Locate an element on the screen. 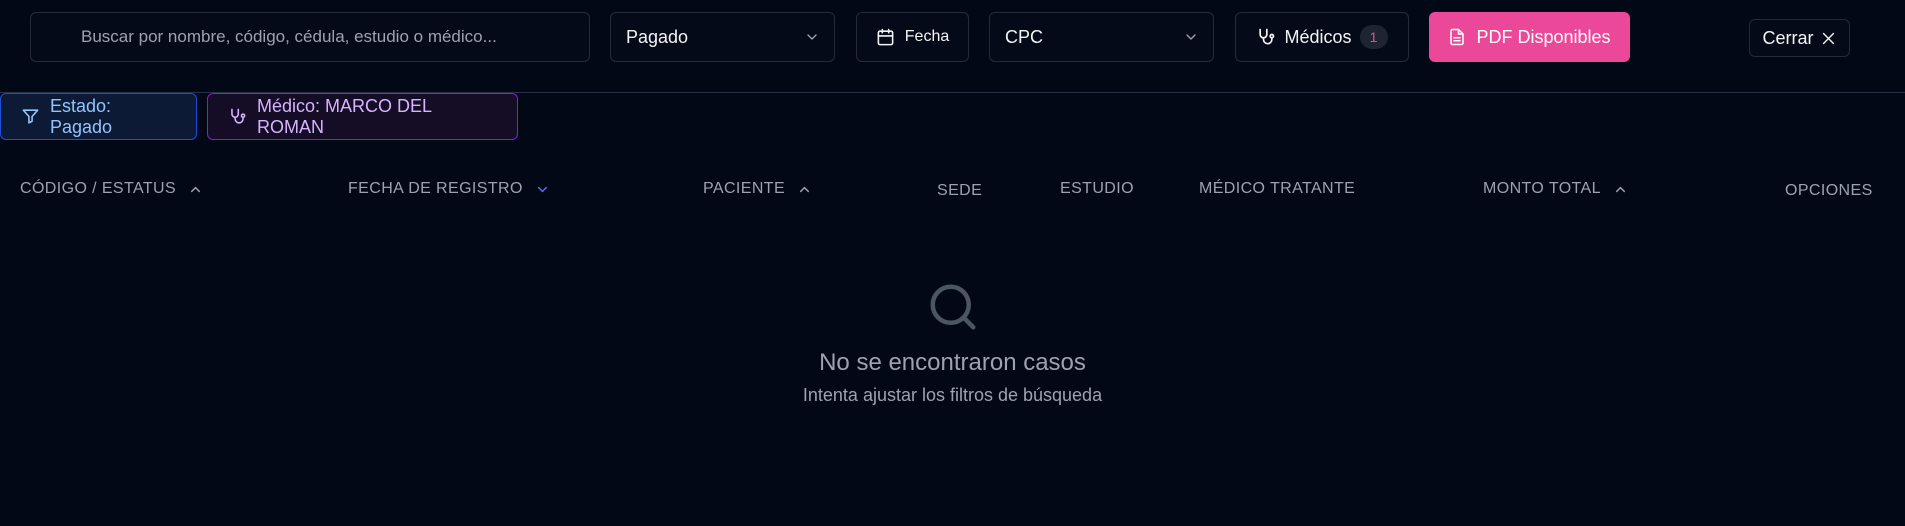 The width and height of the screenshot is (1905, 526). filter-icon is located at coordinates (30, 116).